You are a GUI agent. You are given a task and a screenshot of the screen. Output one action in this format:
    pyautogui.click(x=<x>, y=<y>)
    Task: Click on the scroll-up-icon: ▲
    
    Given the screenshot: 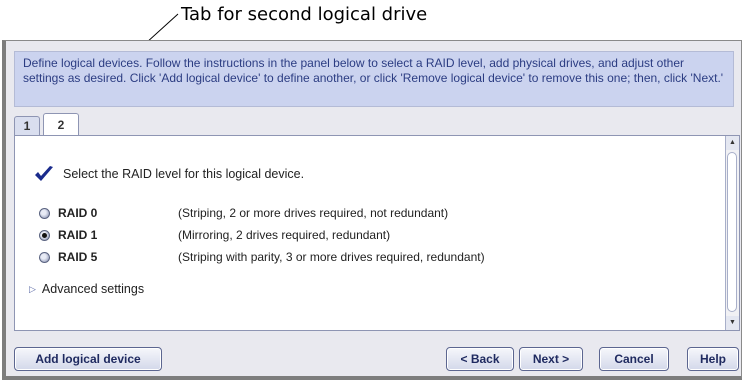 What is the action you would take?
    pyautogui.click(x=732, y=143)
    